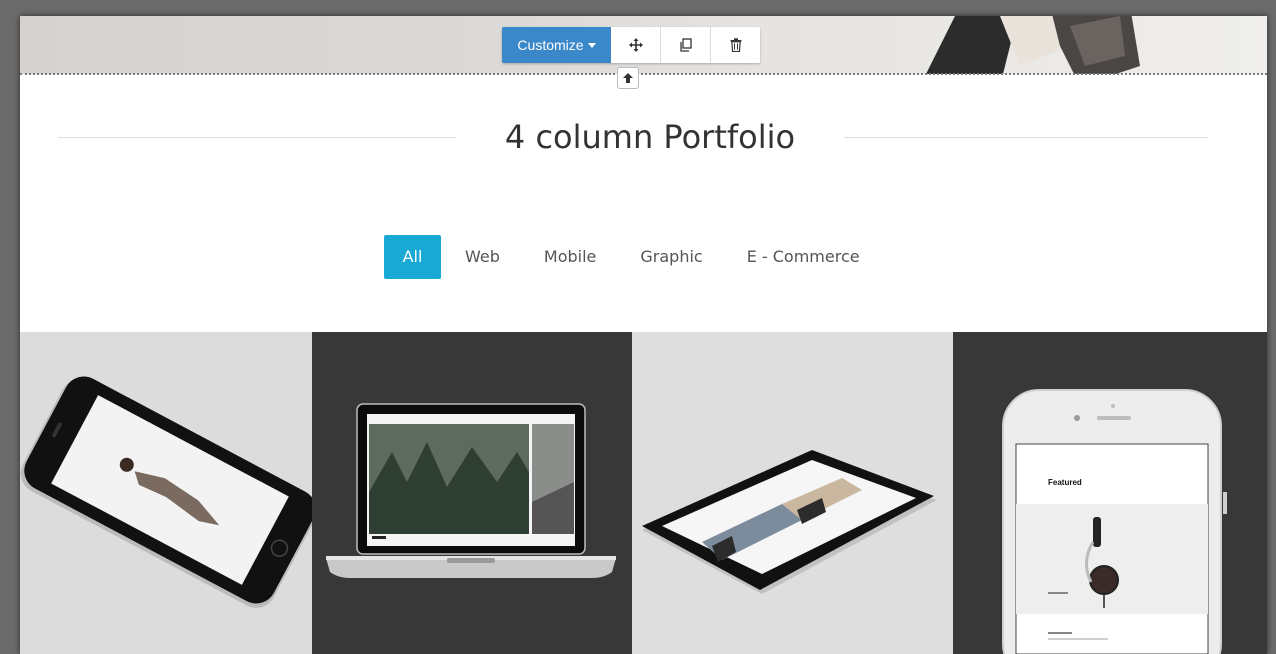 This screenshot has height=654, width=1276. What do you see at coordinates (591, 45) in the screenshot?
I see `caret-down-icon` at bounding box center [591, 45].